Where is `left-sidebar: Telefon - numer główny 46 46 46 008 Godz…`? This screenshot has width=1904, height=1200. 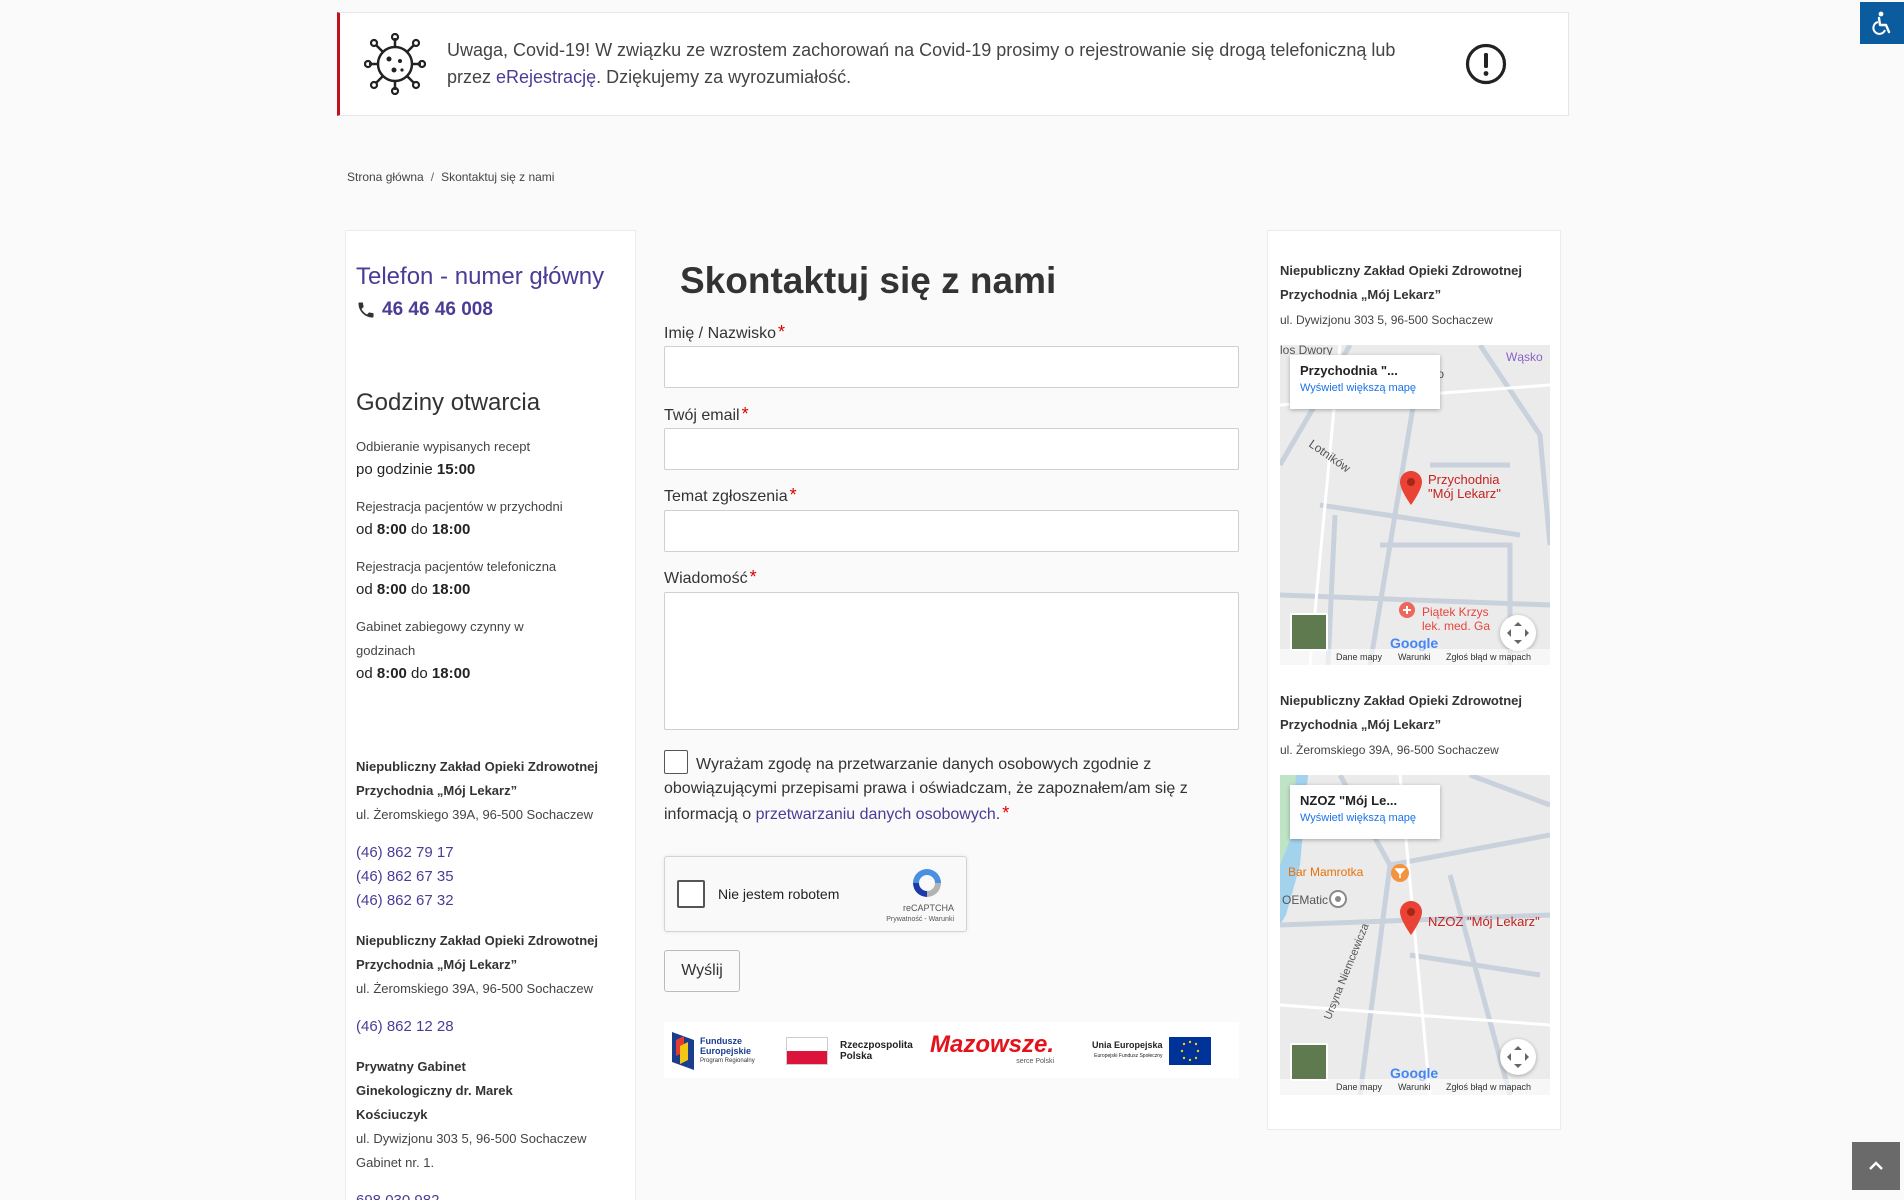
left-sidebar: Telefon - numer główny 46 46 46 008 Godz… is located at coordinates (490, 715).